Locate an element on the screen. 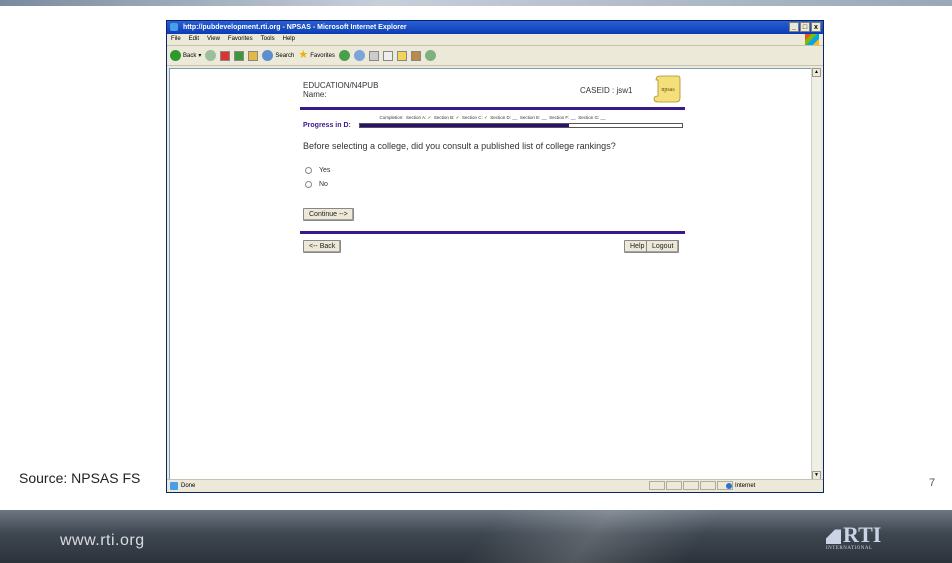 This screenshot has width=952, height=563. radio-yes is located at coordinates (308, 170).